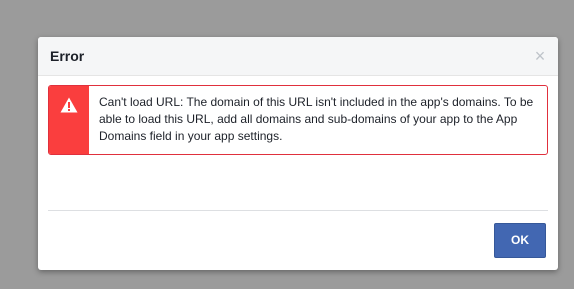 The image size is (574, 289). I want to click on close-icon: ×, so click(540, 56).